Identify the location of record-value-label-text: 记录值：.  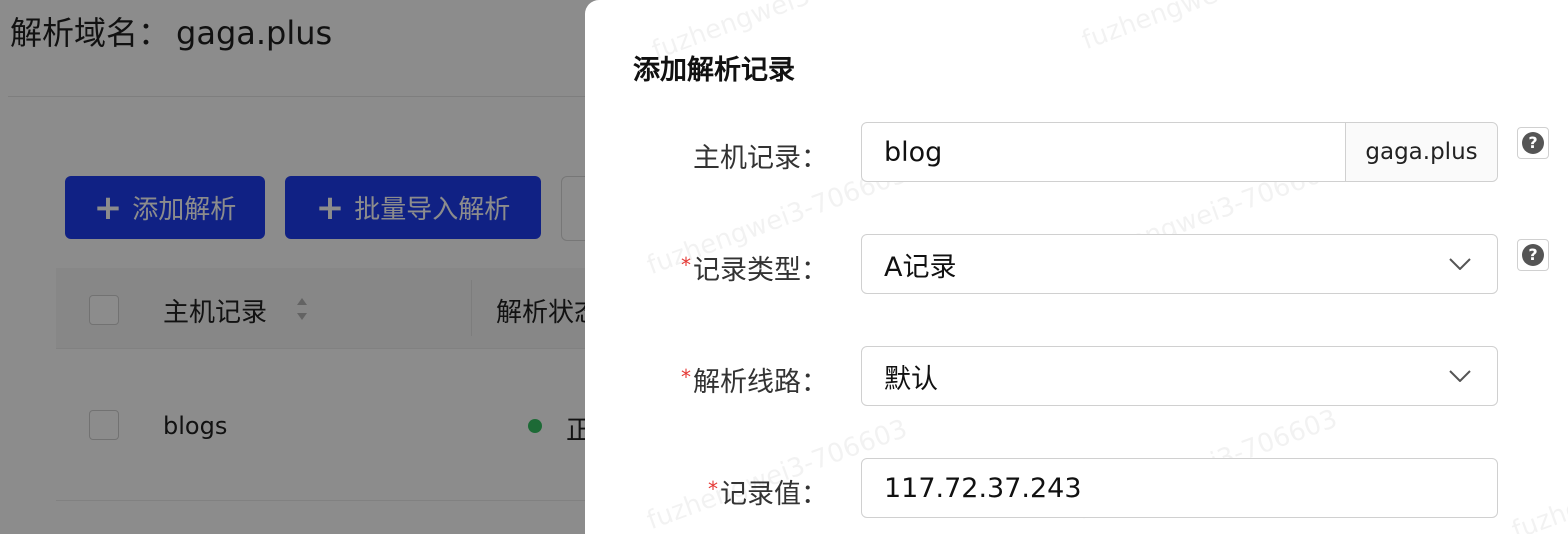
(774, 494).